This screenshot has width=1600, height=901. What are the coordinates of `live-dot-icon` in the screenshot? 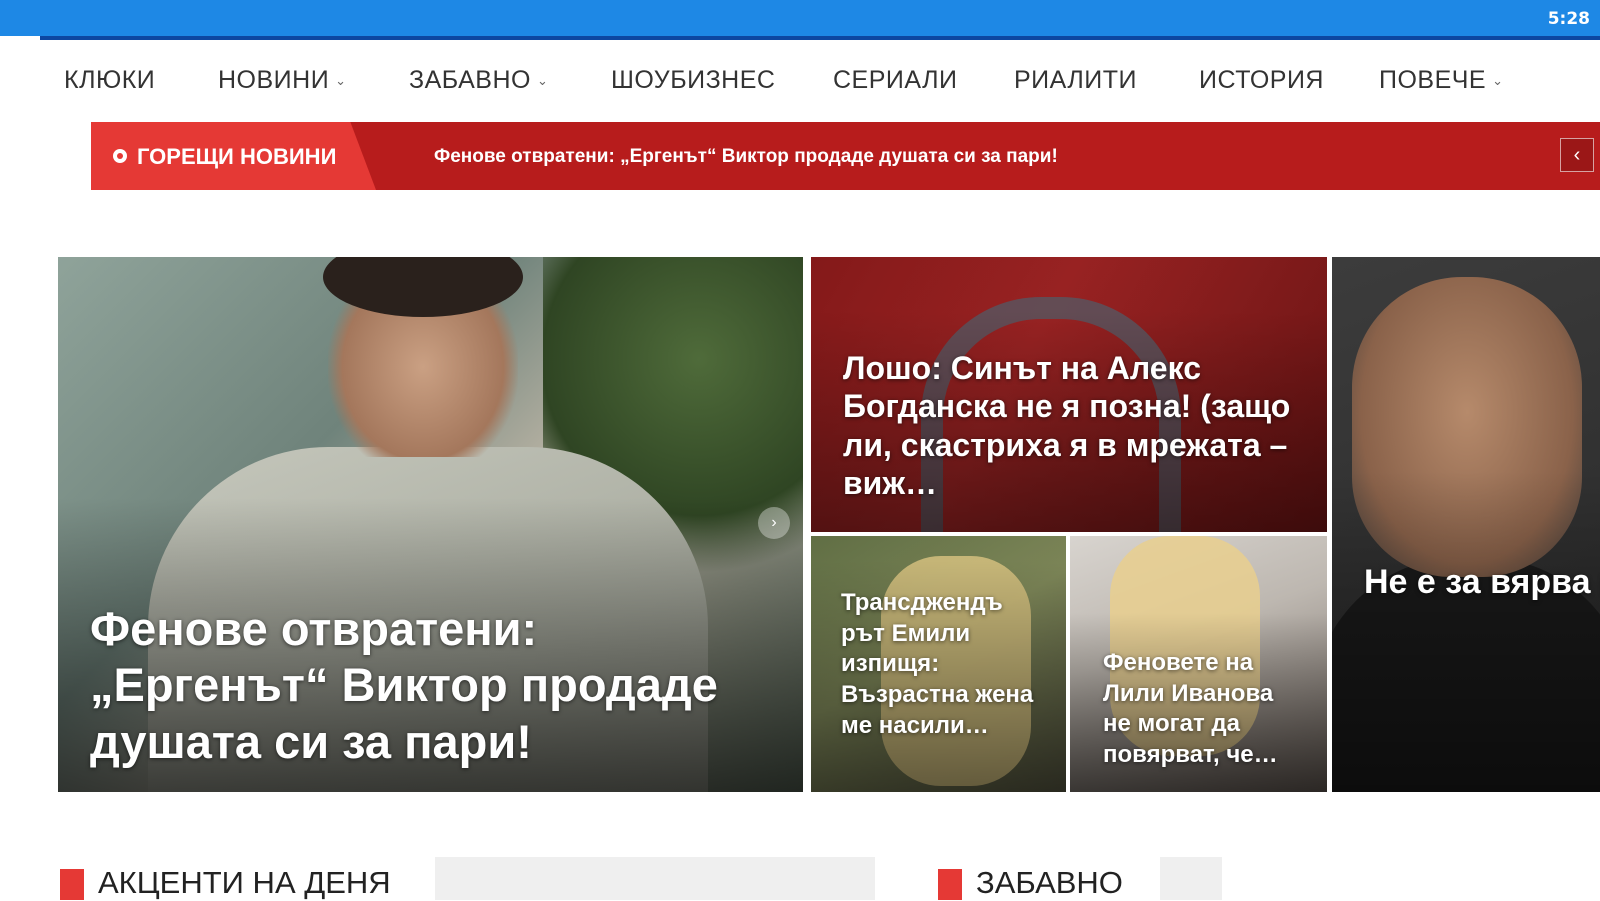 It's located at (120, 156).